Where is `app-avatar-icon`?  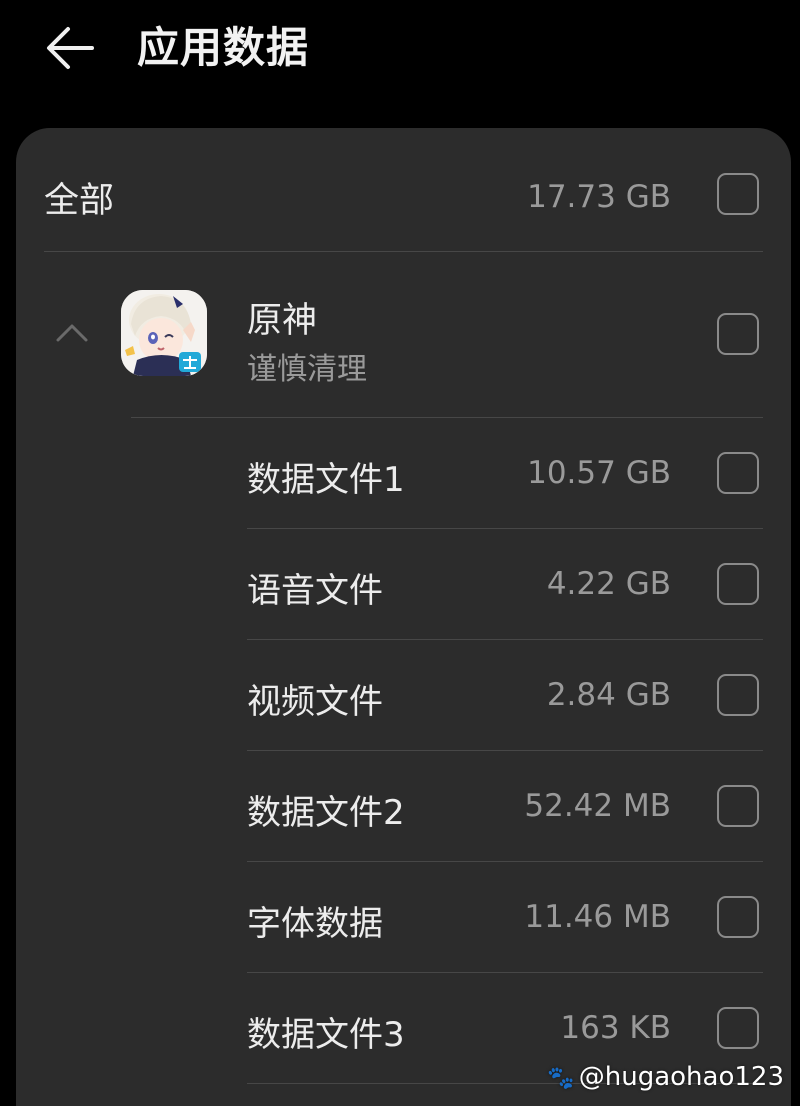
app-avatar-icon is located at coordinates (164, 333).